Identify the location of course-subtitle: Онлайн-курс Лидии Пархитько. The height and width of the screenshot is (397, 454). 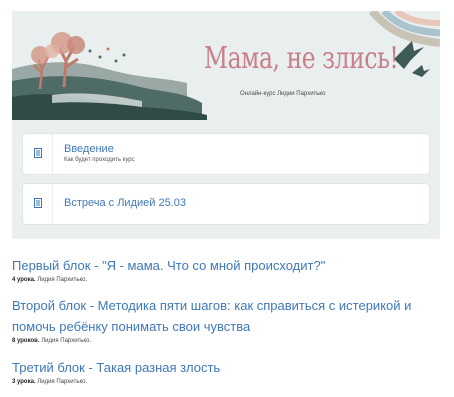
(283, 94).